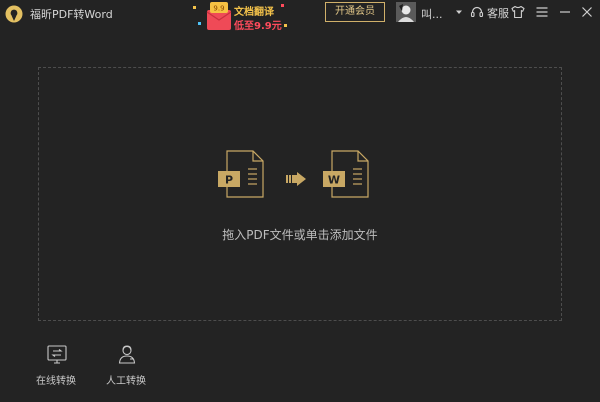  I want to click on customer-service-label: 客服, so click(498, 13).